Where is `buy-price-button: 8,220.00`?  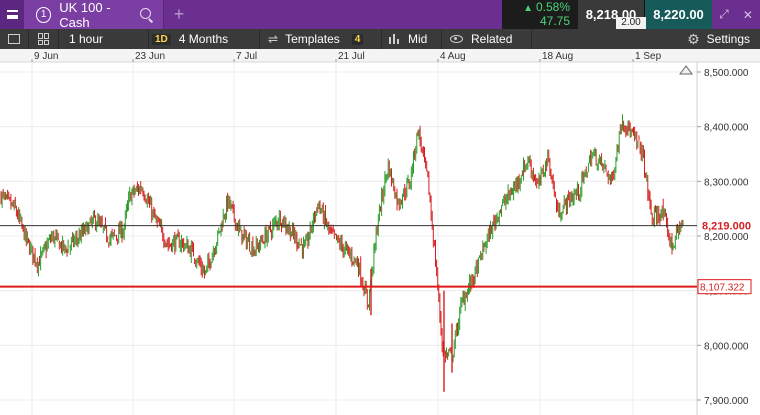
buy-price-button: 8,220.00 is located at coordinates (678, 14).